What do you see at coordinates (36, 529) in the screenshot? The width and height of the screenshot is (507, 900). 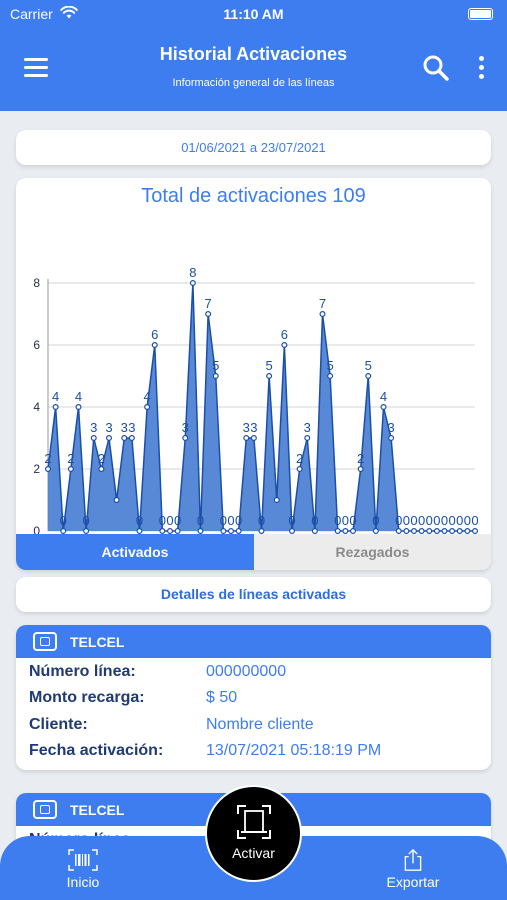 I see `y-tick-label: 0` at bounding box center [36, 529].